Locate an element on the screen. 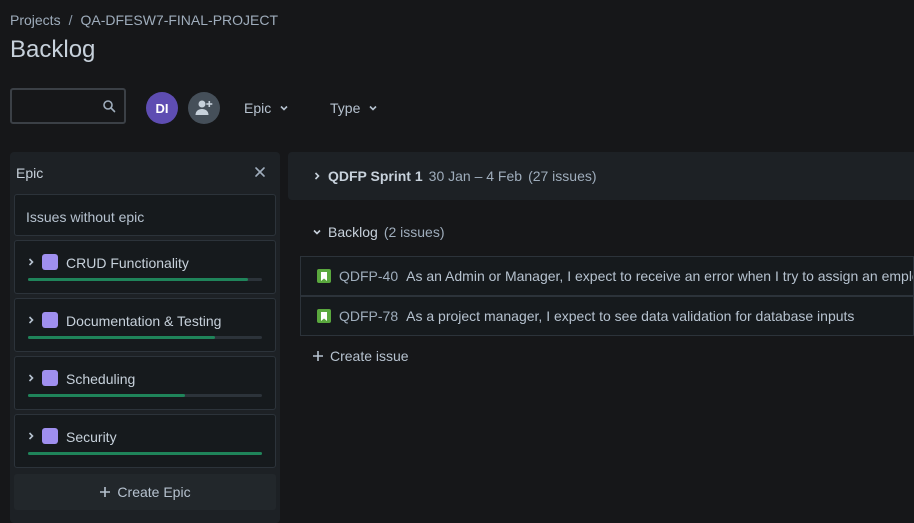  create-epic-button: Create Epic is located at coordinates (145, 492).